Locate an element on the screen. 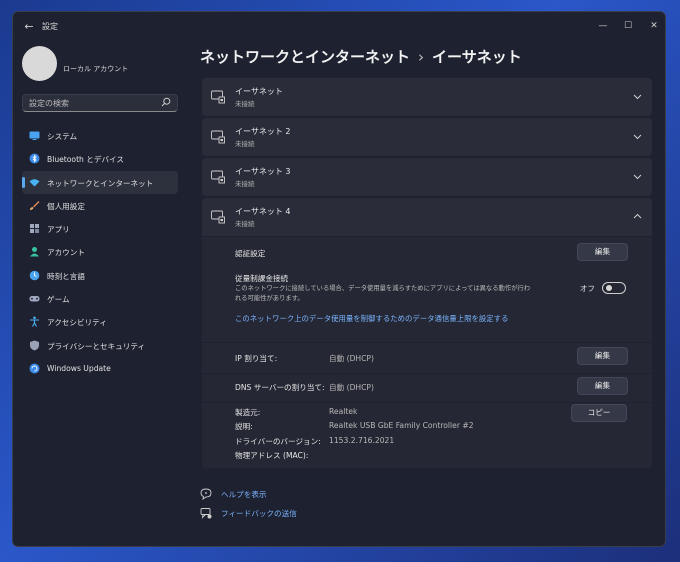 This screenshot has width=680, height=562. adapter-card-ethernet-4: イーサネット 4 未接続 is located at coordinates (427, 217).